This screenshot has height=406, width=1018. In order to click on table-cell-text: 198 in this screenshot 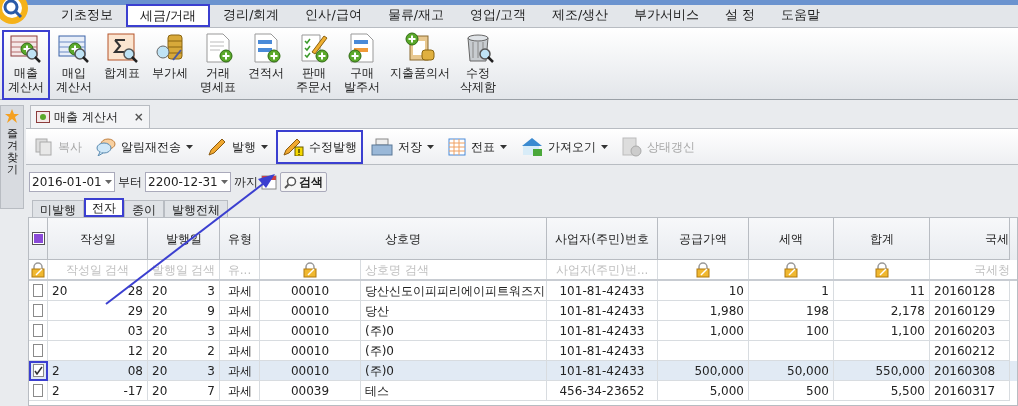, I will do `click(817, 311)`.